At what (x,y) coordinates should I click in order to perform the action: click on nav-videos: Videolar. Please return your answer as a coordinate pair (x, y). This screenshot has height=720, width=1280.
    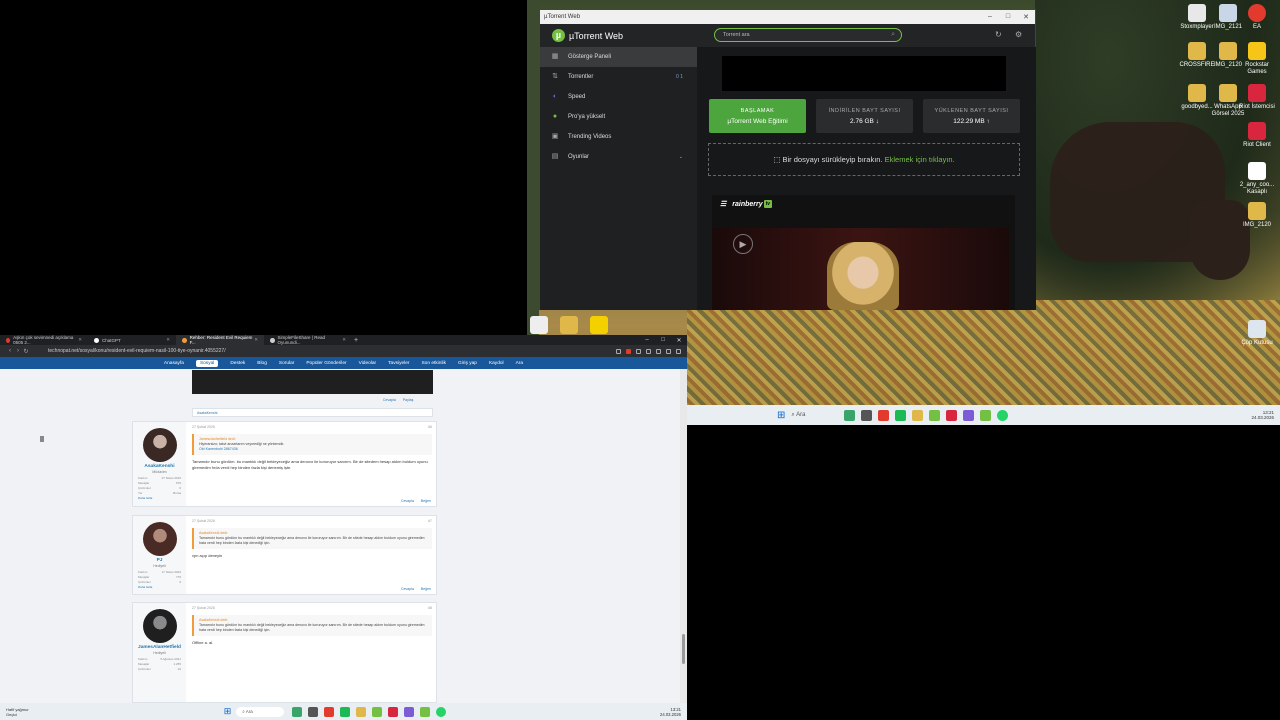
    Looking at the image, I should click on (368, 363).